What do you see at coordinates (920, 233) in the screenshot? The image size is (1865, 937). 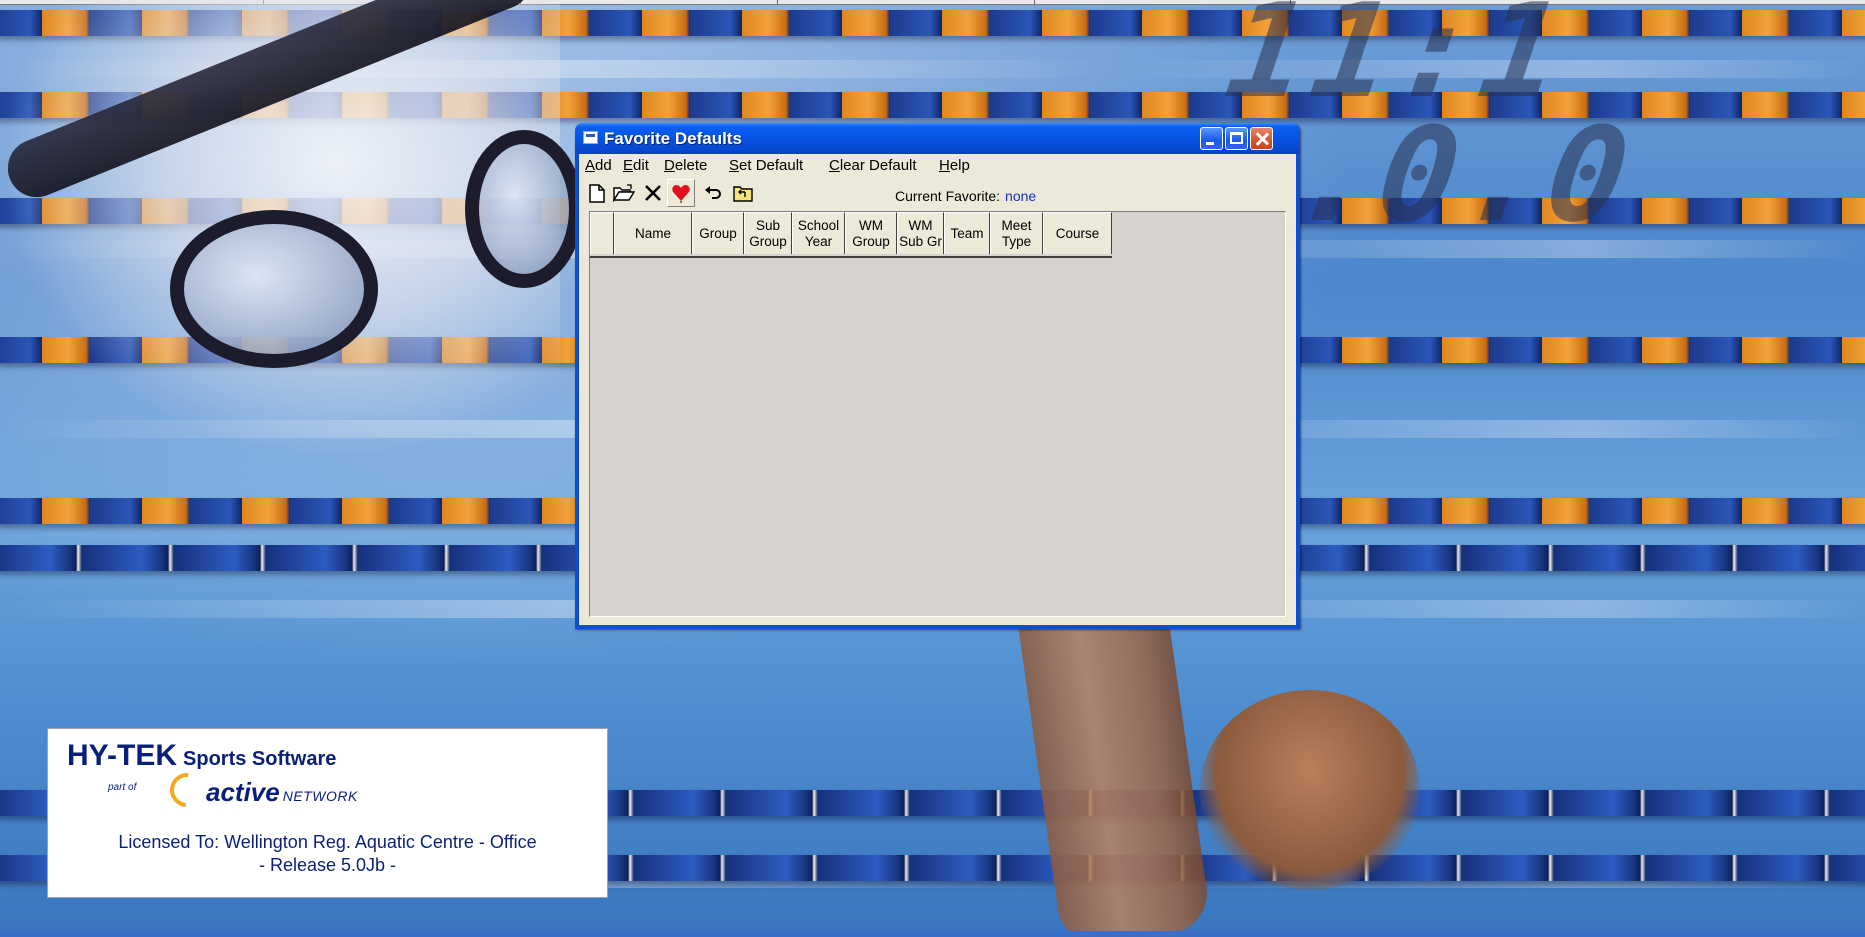 I see `column-header-wm-sub-gr: WM Sub Gr` at bounding box center [920, 233].